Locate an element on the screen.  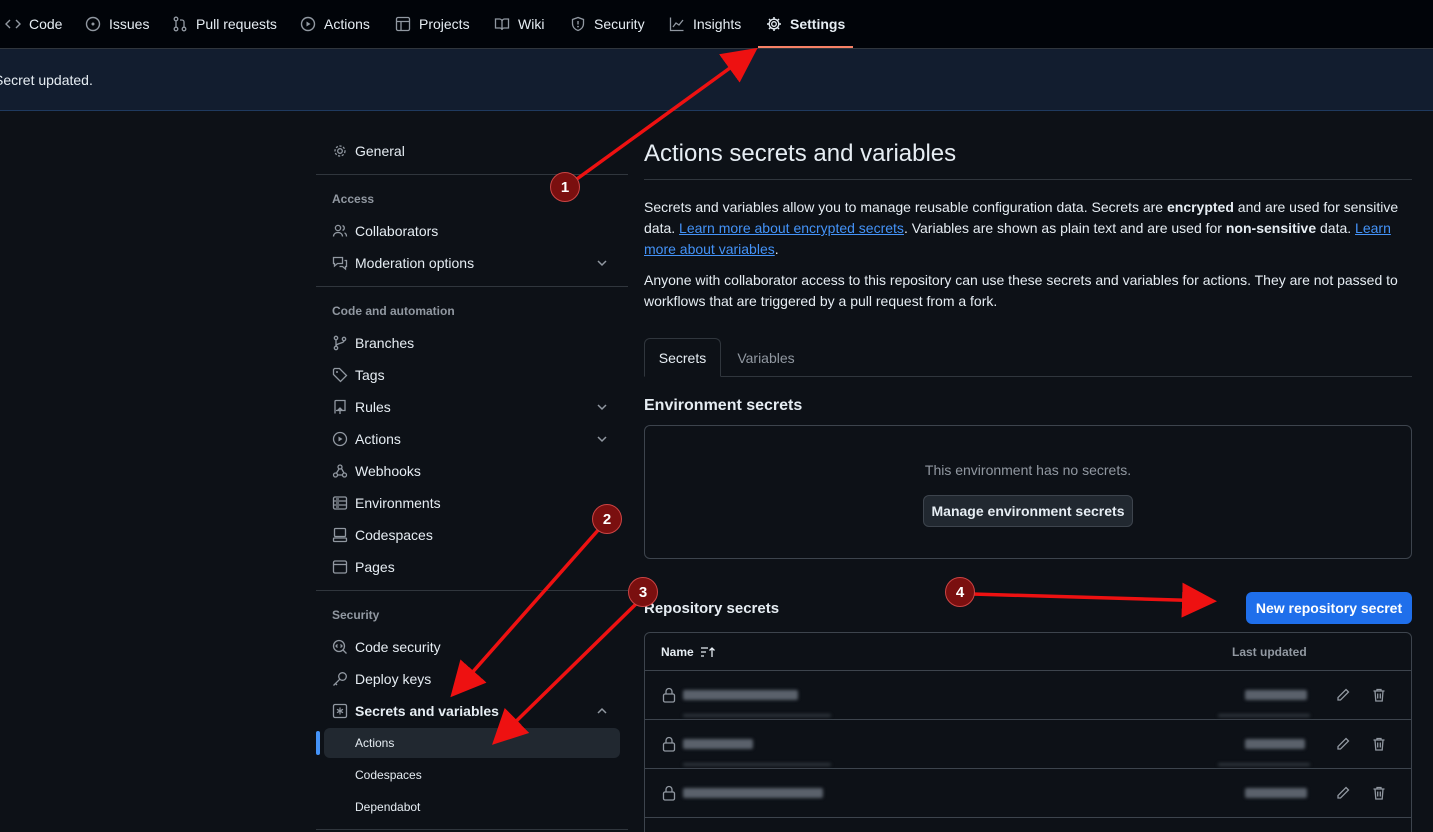
current-item-indicator is located at coordinates (318, 743).